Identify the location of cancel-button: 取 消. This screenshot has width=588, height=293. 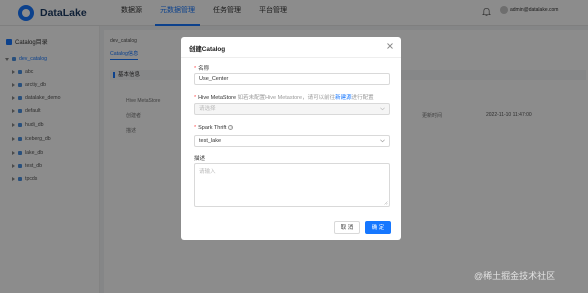
(347, 227).